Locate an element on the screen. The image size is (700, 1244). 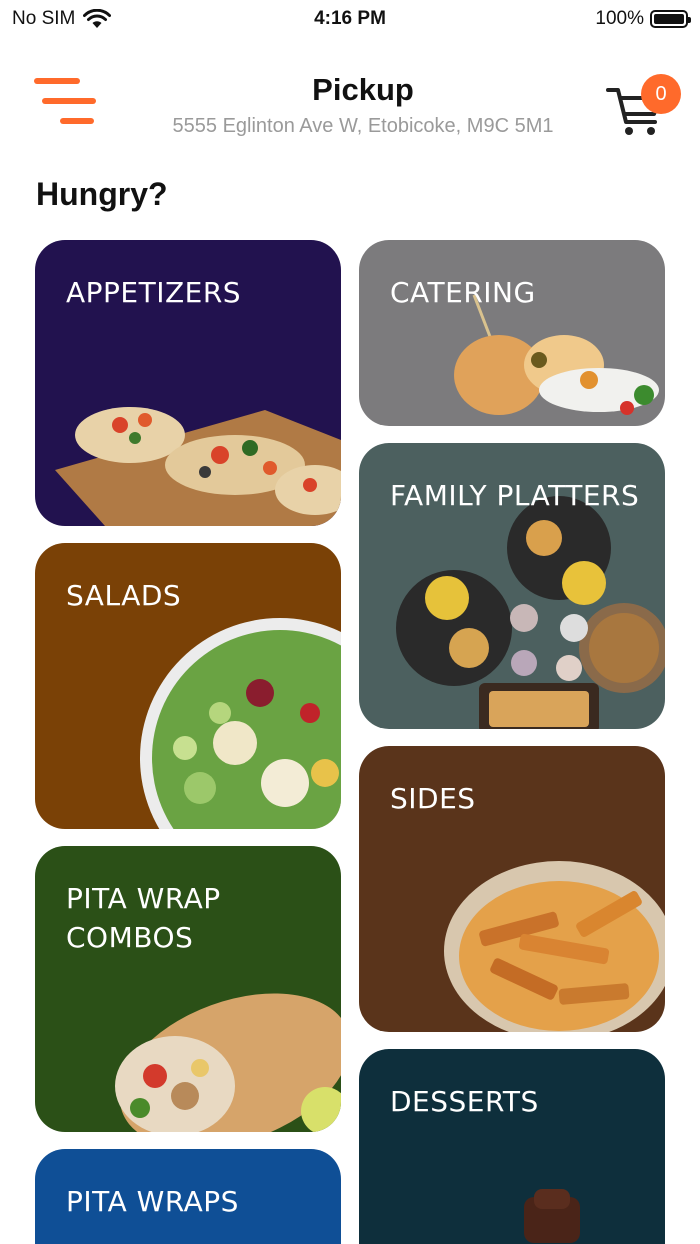
category-tile-salads: SALADS is located at coordinates (188, 686).